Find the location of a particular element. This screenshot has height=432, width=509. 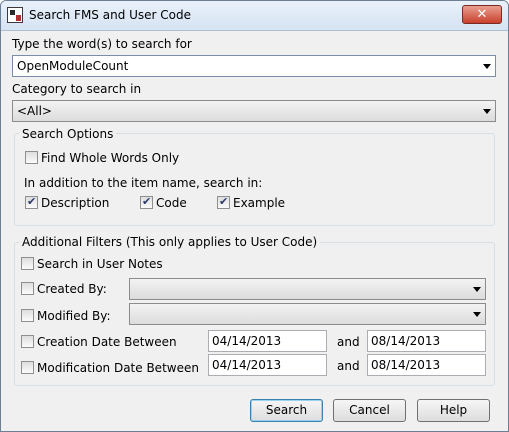

created-by-label: Created By: is located at coordinates (72, 289).